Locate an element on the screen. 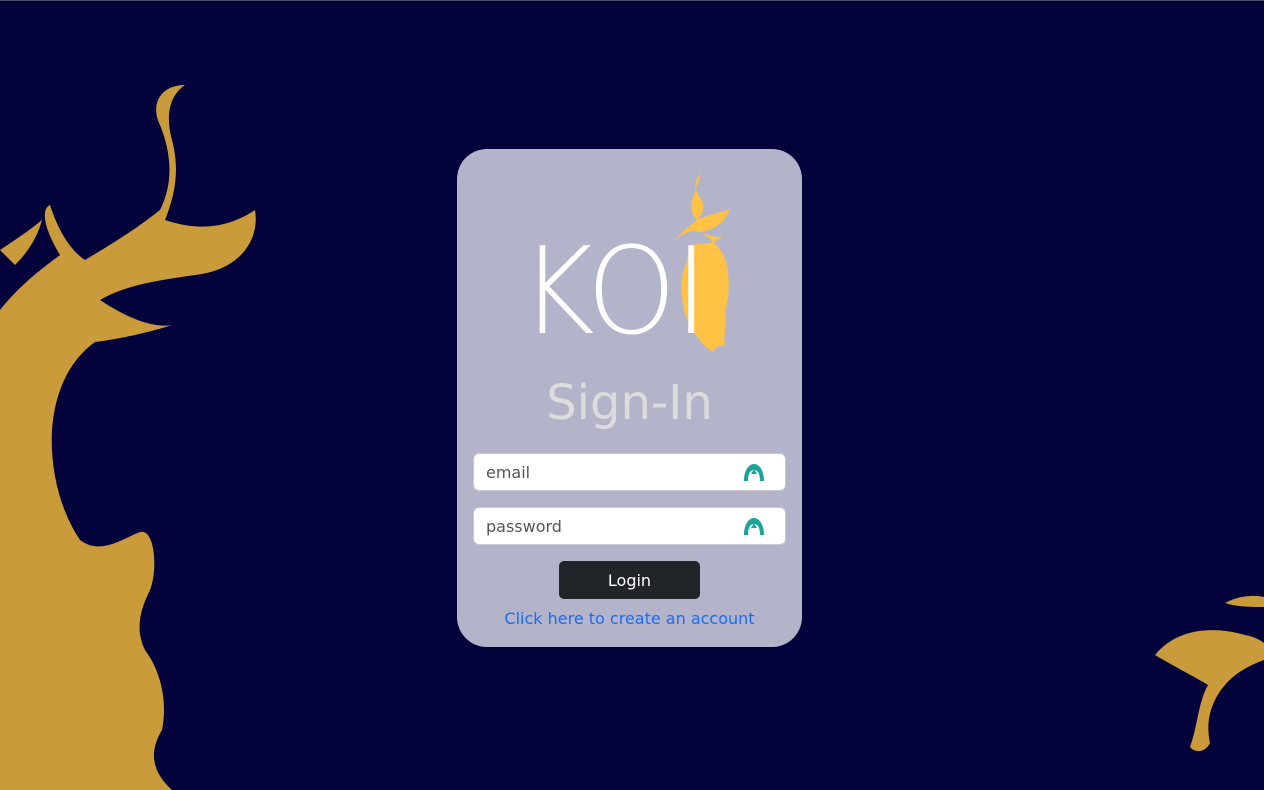 The image size is (1264, 790). password-field-container is located at coordinates (629, 526).